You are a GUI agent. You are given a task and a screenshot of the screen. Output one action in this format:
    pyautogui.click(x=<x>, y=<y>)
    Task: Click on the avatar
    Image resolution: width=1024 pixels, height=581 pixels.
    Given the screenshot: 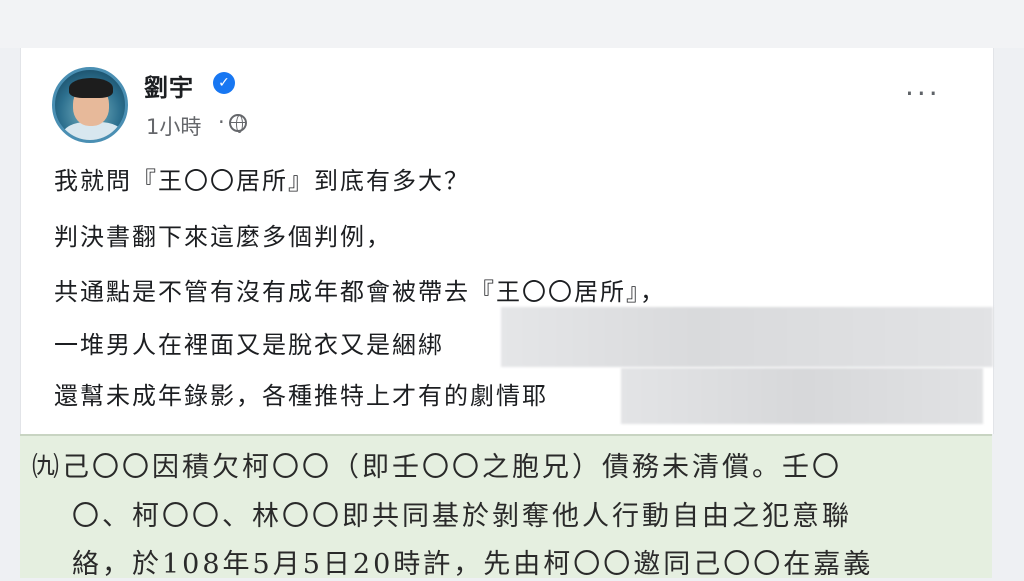 What is the action you would take?
    pyautogui.click(x=90, y=105)
    